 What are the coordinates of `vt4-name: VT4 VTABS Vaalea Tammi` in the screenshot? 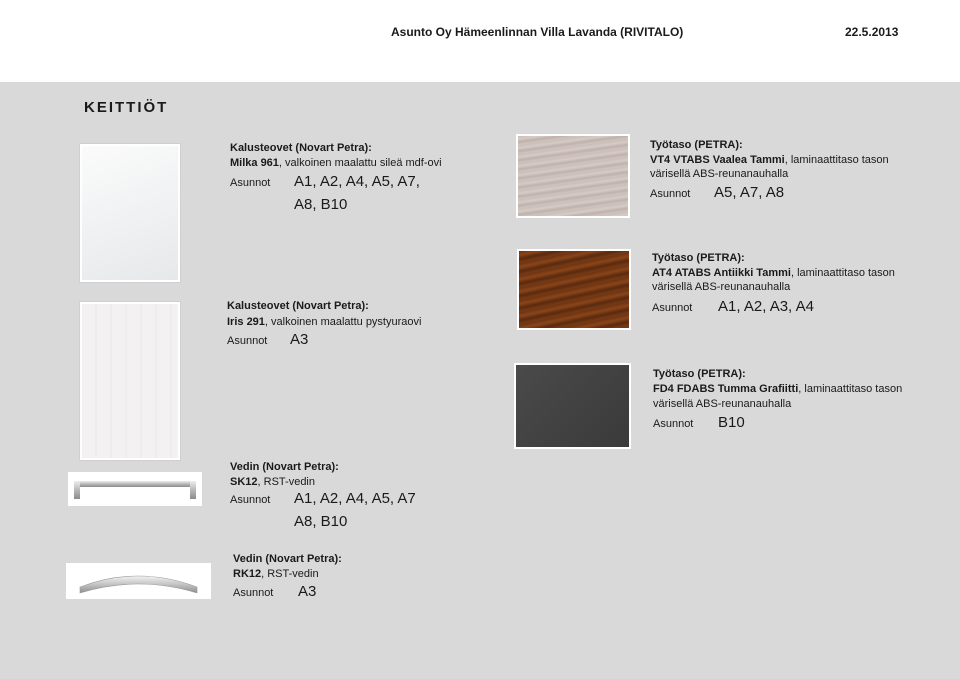 It's located at (717, 160).